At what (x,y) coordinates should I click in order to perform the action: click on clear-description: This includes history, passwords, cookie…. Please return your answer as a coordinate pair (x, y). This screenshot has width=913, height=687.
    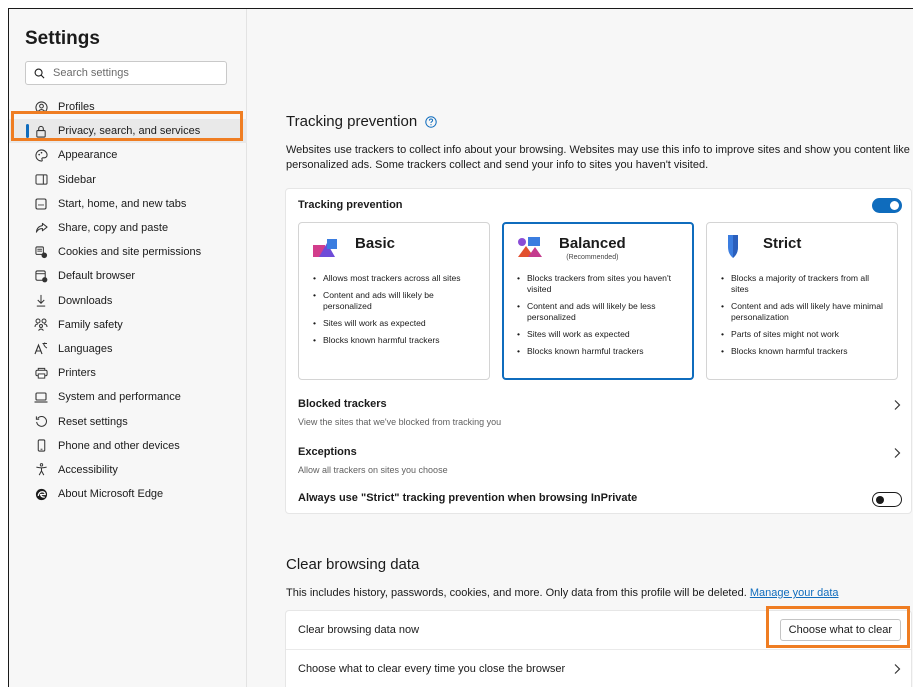
    Looking at the image, I should click on (599, 593).